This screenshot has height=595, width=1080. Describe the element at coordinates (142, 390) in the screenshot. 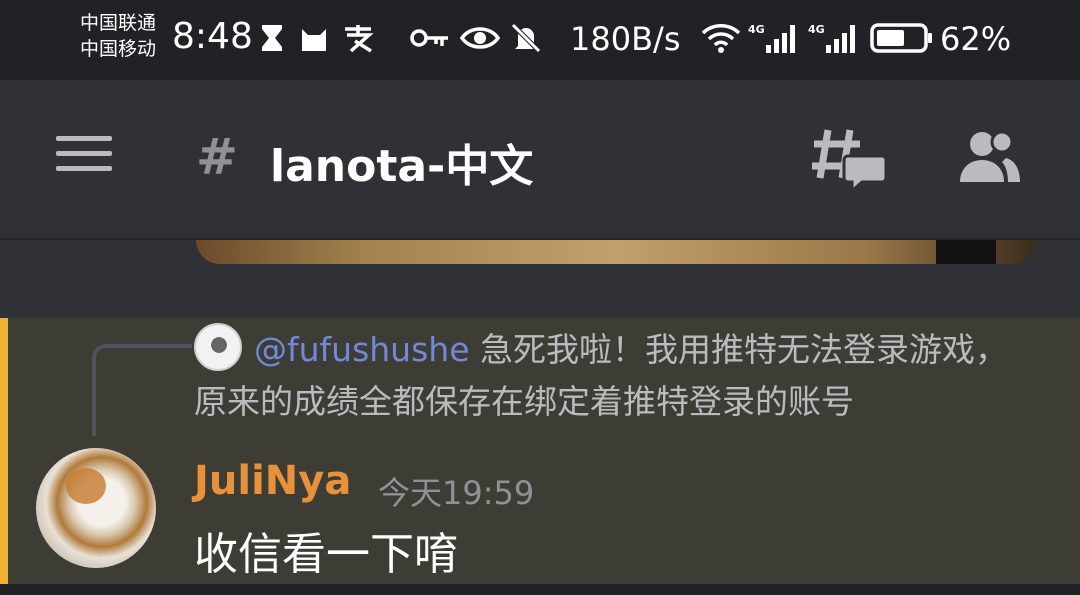

I see `reply-connector` at that location.